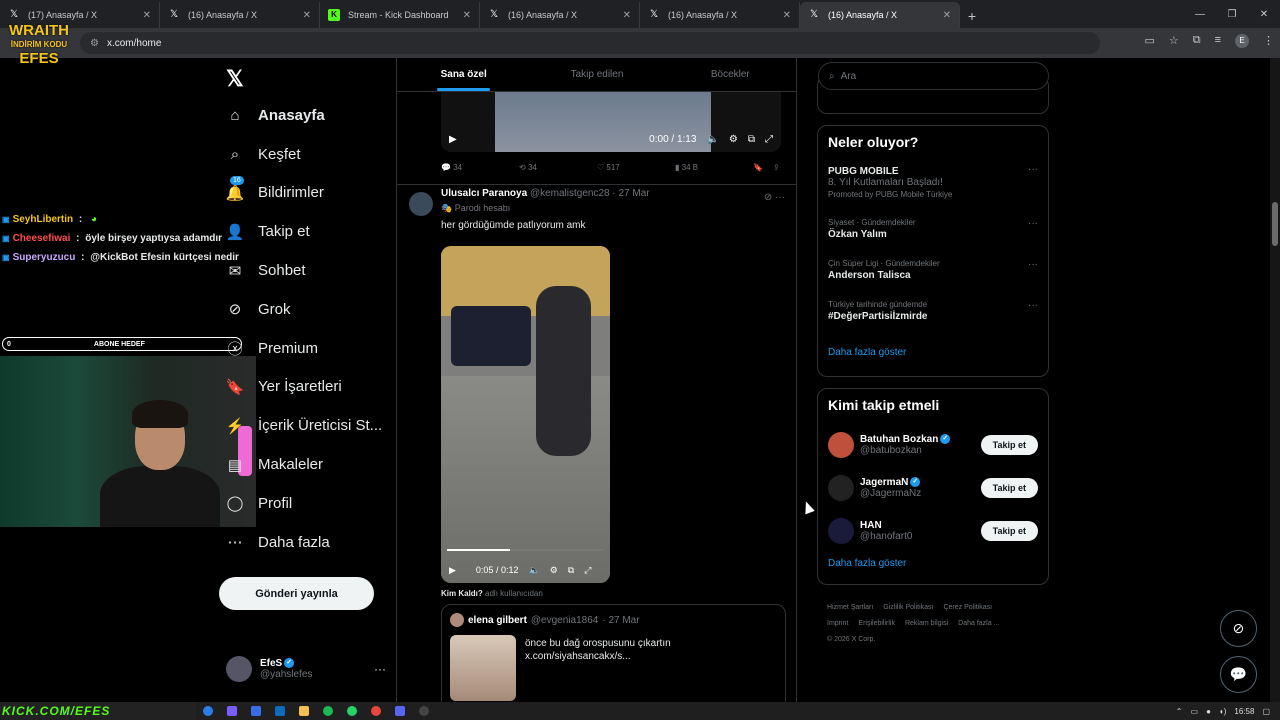 This screenshot has width=1280, height=720. What do you see at coordinates (1244, 711) in the screenshot?
I see `clock: 16:58` at bounding box center [1244, 711].